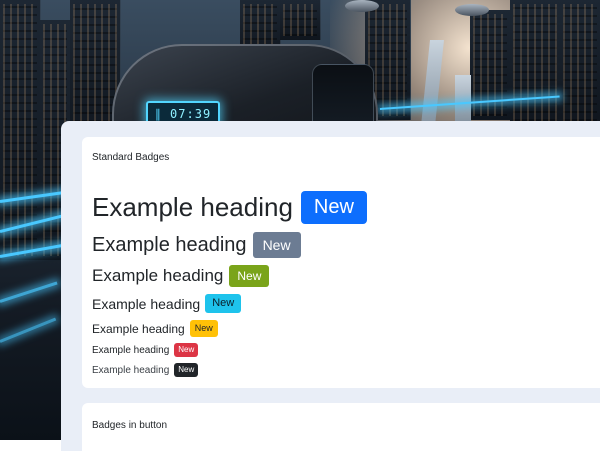  What do you see at coordinates (131, 157) in the screenshot?
I see `card-title: Standard Badges` at bounding box center [131, 157].